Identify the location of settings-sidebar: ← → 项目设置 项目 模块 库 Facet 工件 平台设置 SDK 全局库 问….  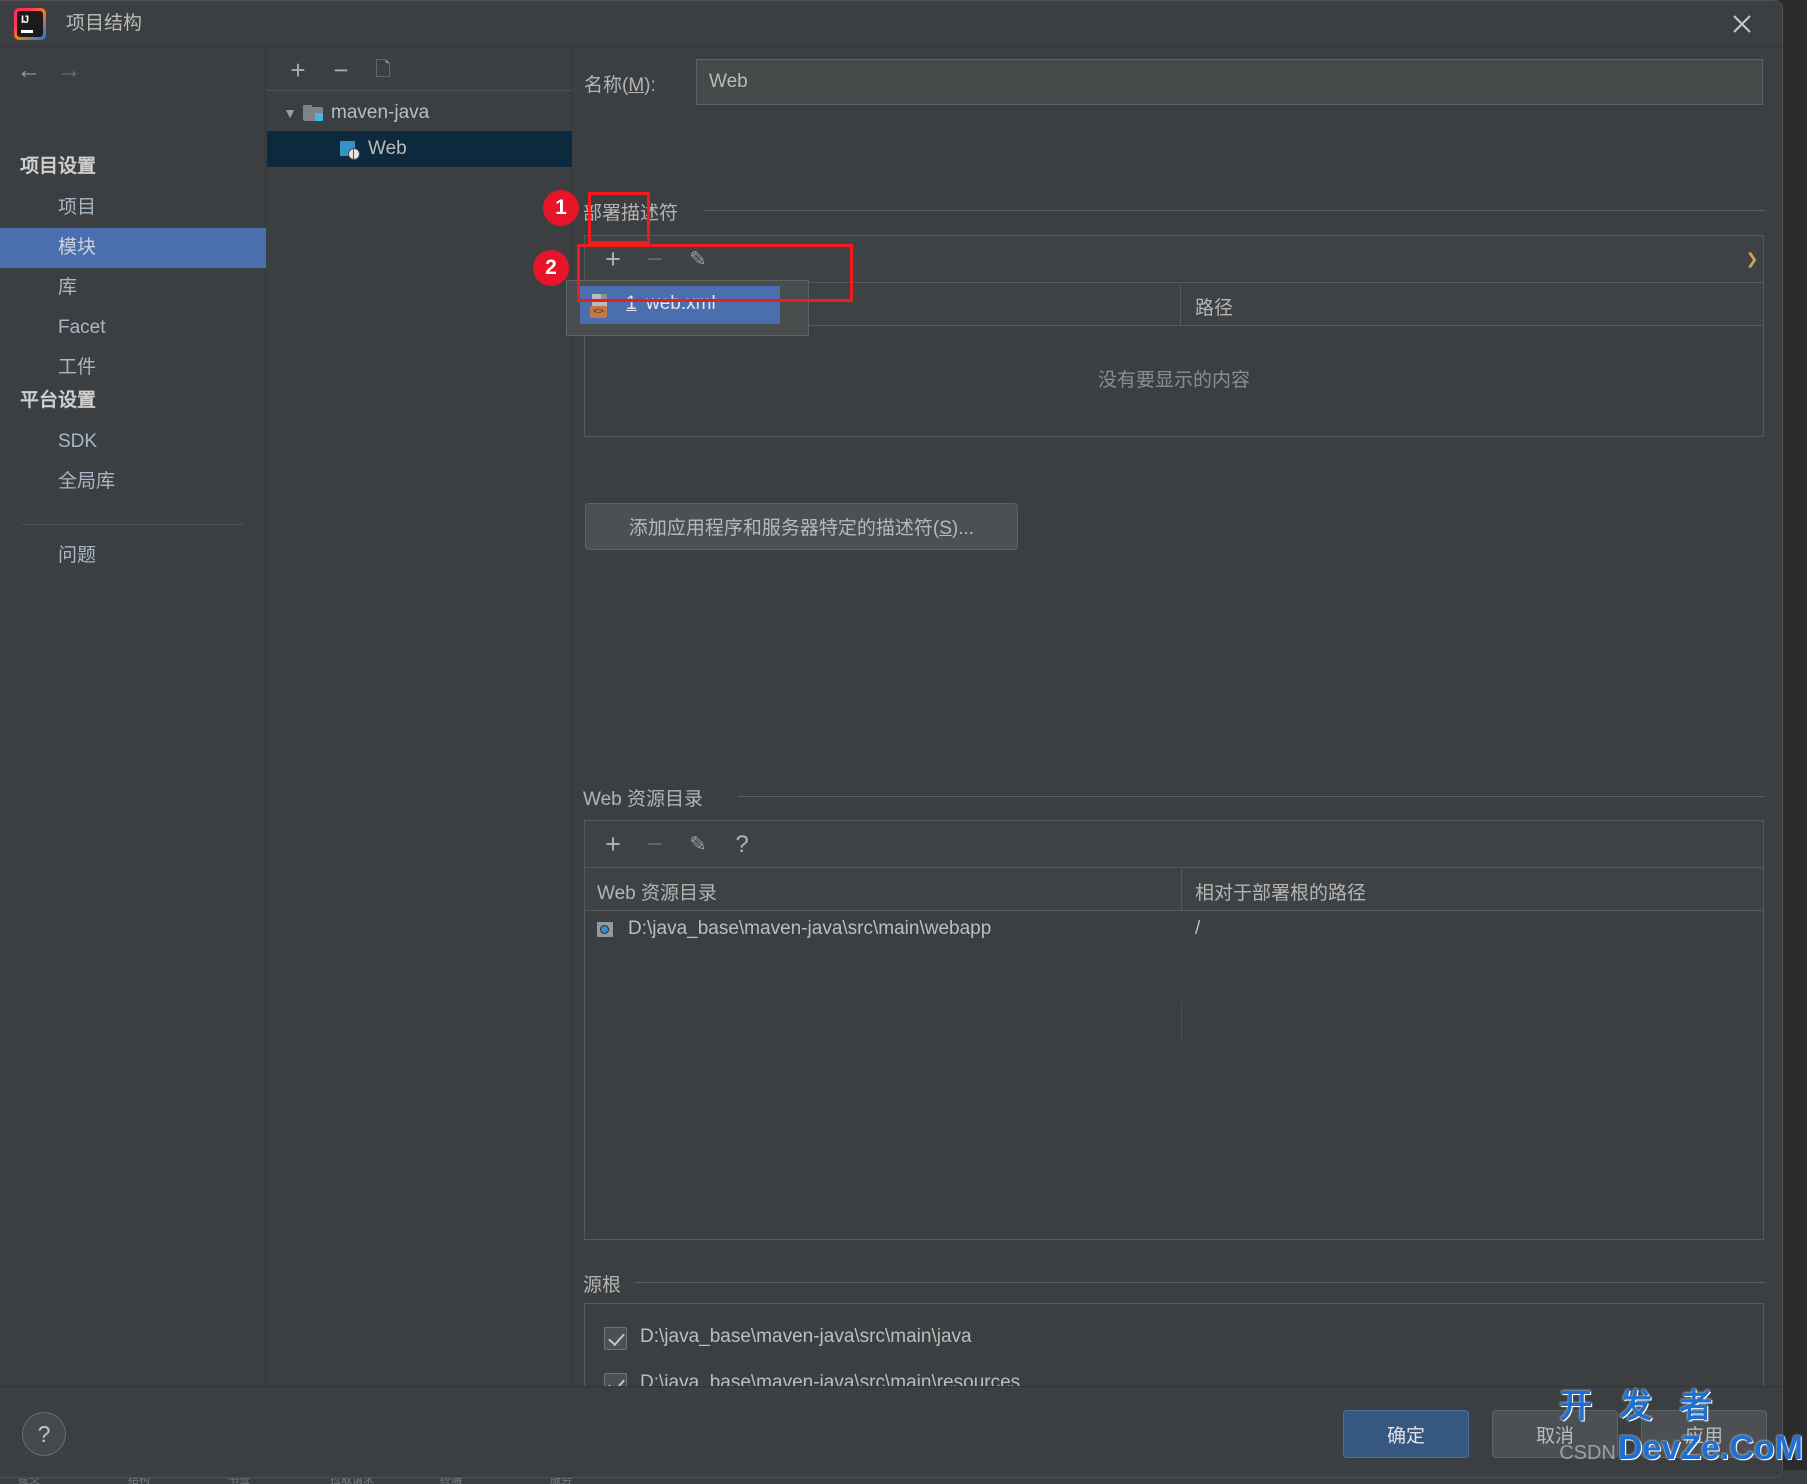
(133, 716).